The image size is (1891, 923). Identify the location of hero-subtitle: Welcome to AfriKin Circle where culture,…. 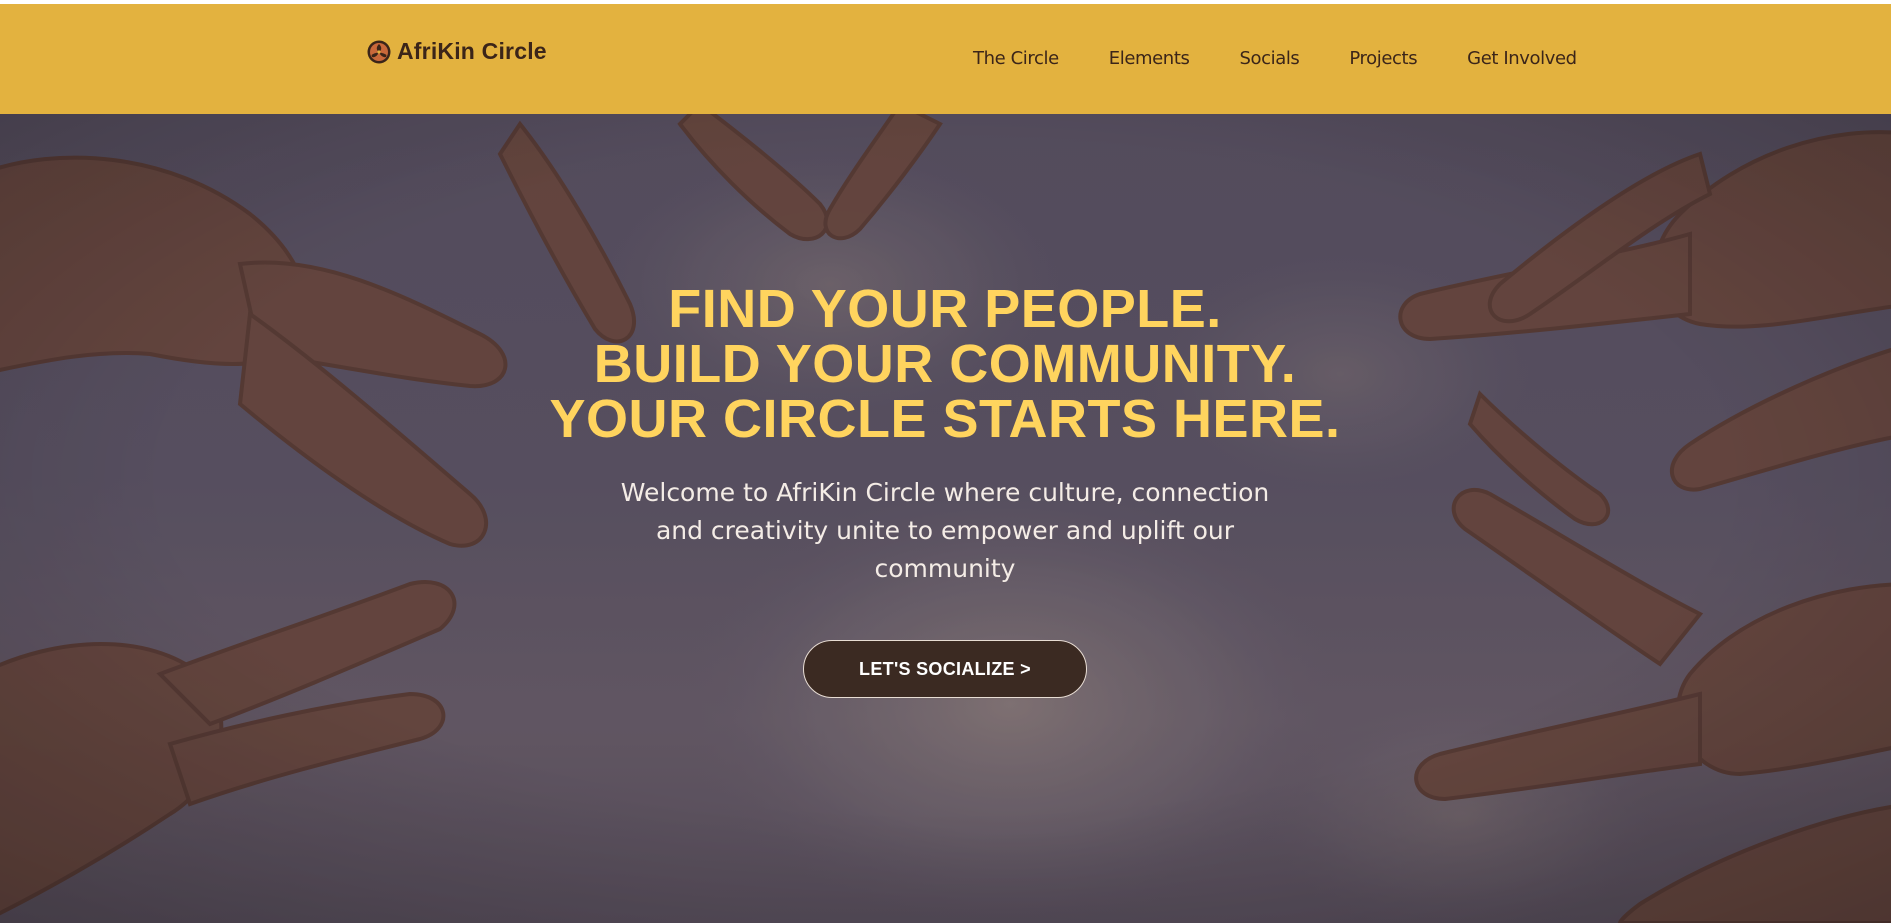
(945, 530).